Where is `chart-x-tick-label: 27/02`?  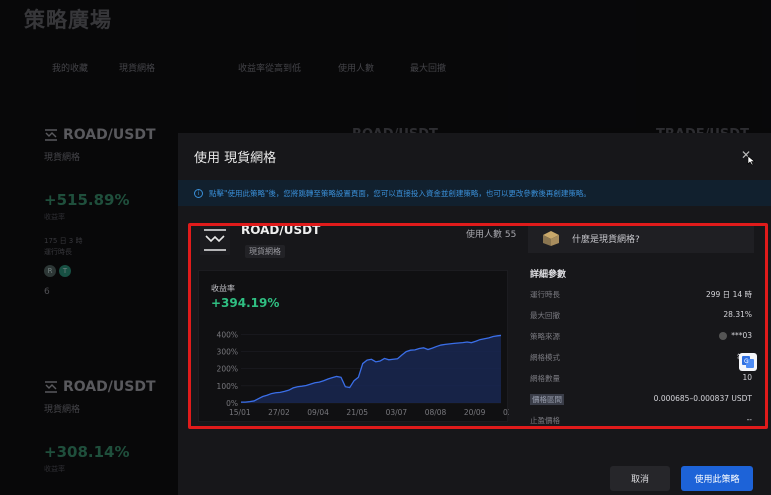 chart-x-tick-label: 27/02 is located at coordinates (279, 412).